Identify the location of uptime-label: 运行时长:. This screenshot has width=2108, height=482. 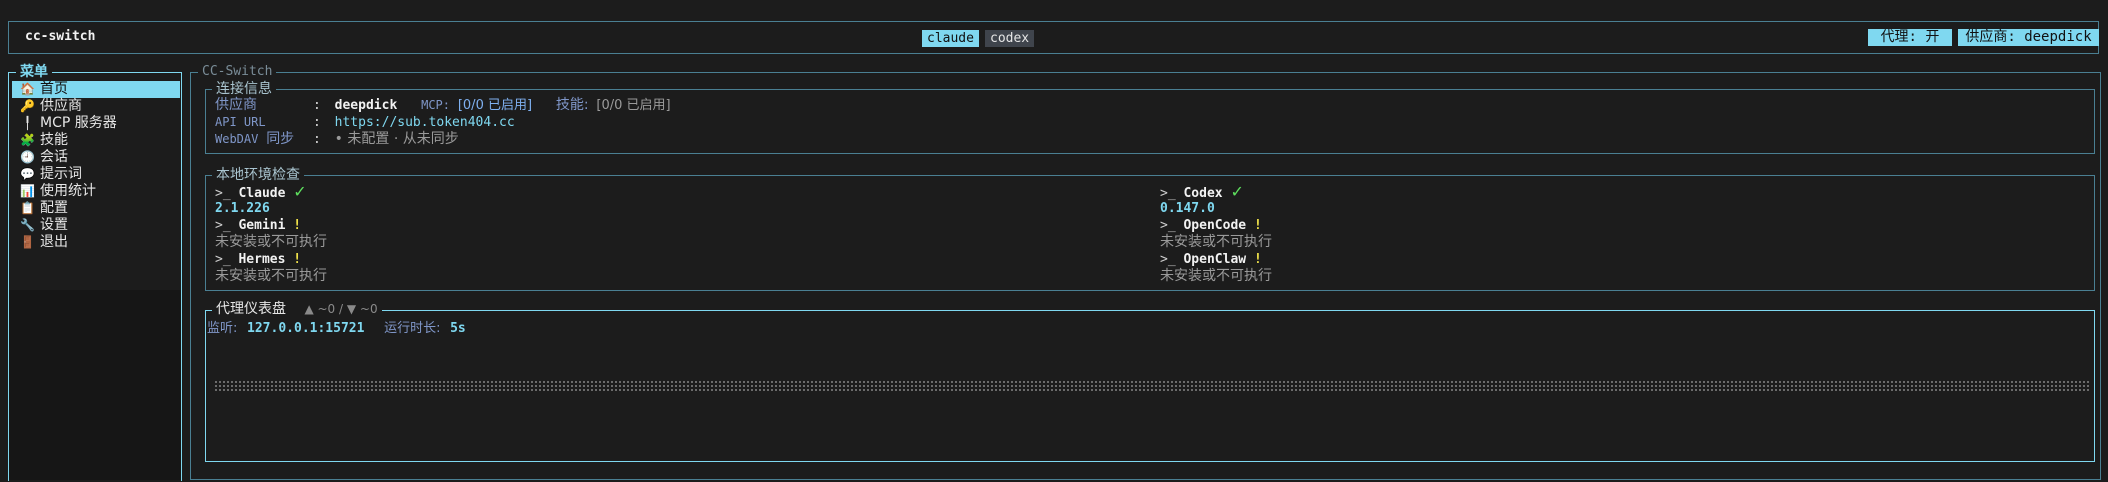
(412, 328).